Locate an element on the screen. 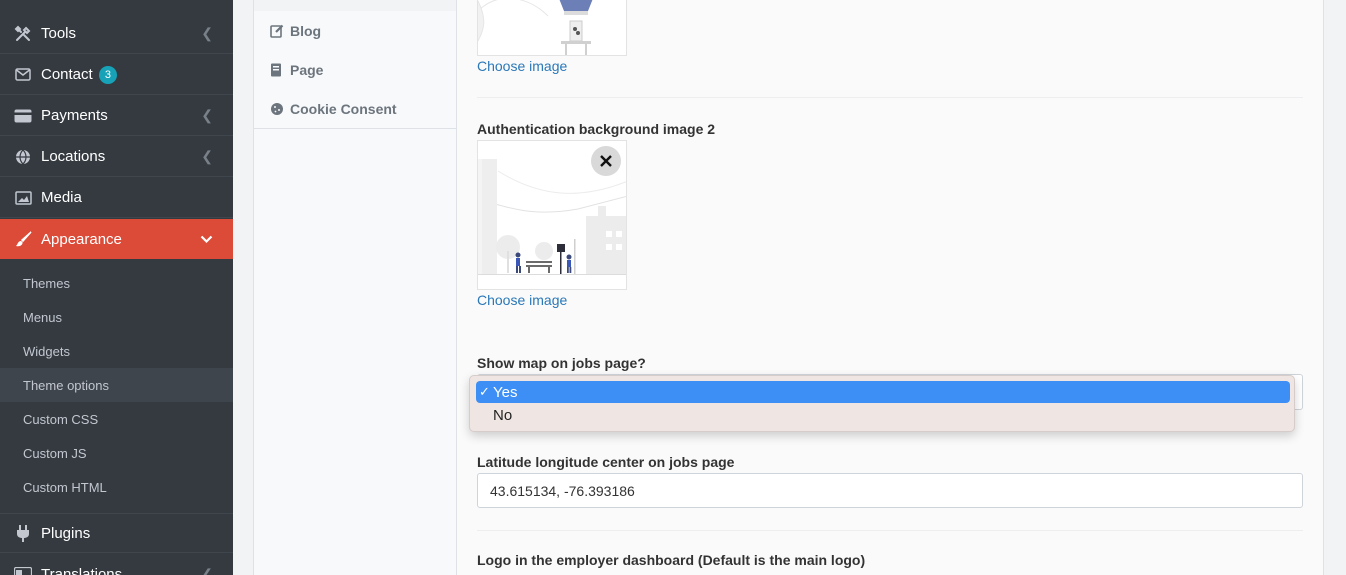 The width and height of the screenshot is (1346, 575). option-no: No is located at coordinates (883, 415).